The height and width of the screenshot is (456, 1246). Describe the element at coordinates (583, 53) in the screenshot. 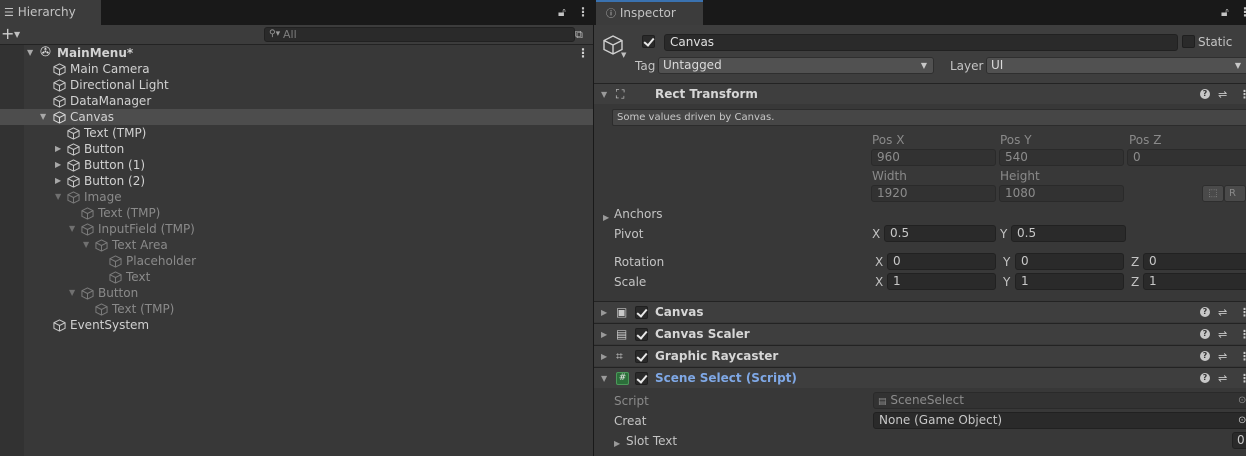

I see `scene-menu-icon: ⋮` at that location.